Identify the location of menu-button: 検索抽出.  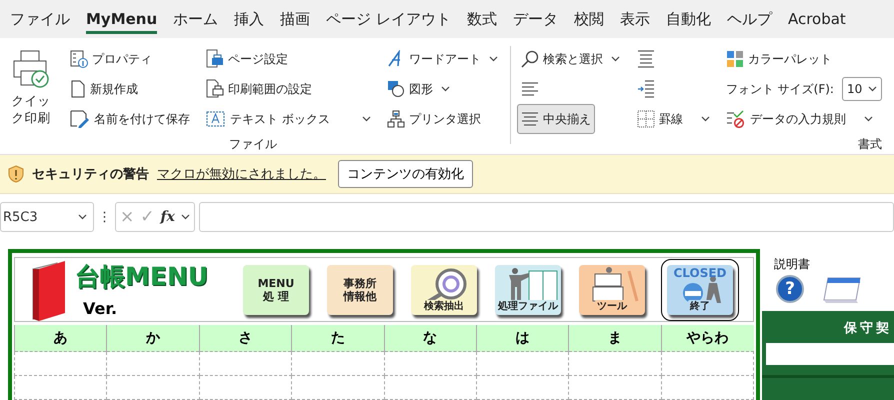
(444, 289).